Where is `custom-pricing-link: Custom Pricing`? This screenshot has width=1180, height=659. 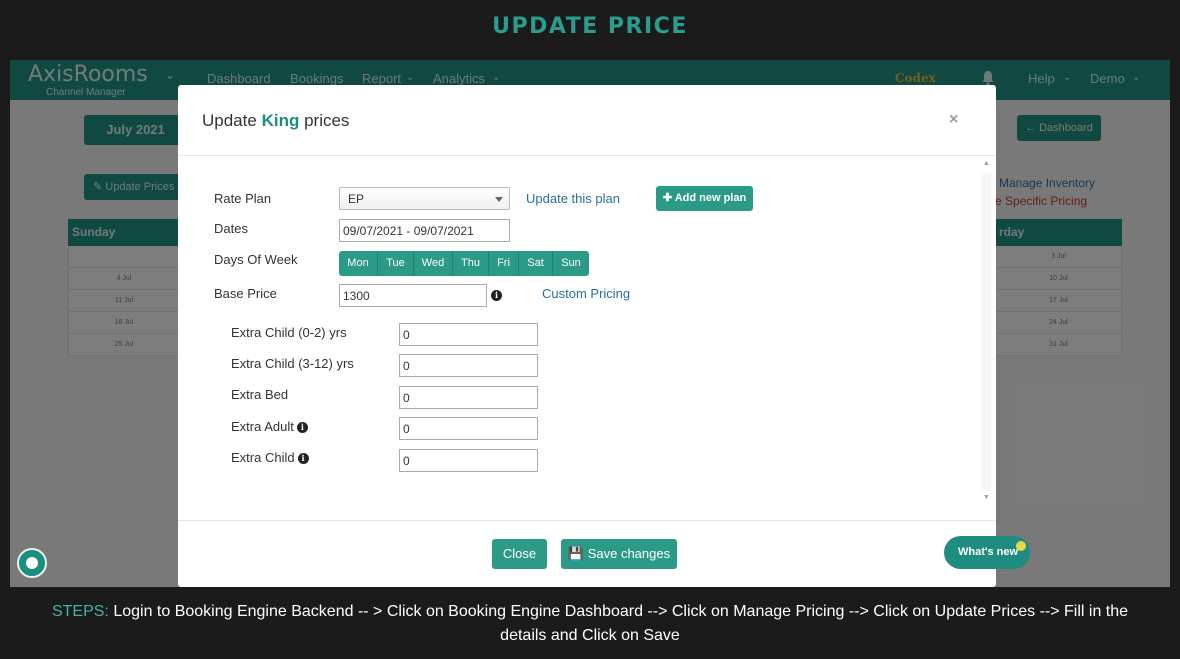
custom-pricing-link: Custom Pricing is located at coordinates (586, 293).